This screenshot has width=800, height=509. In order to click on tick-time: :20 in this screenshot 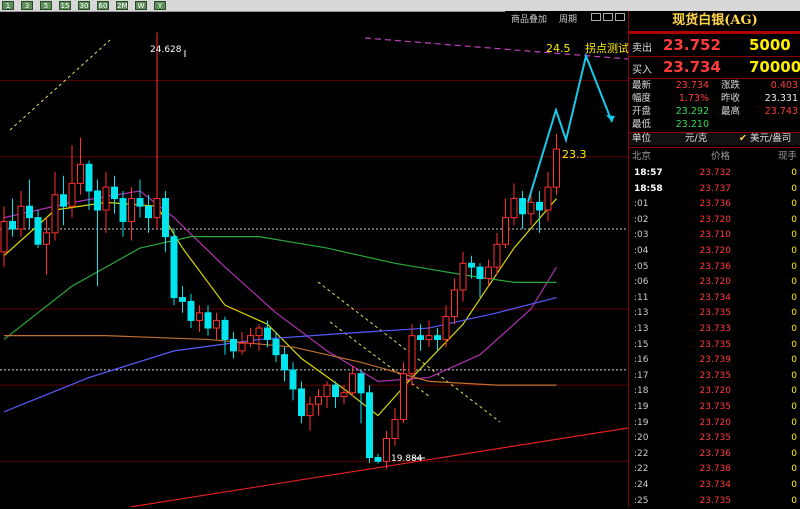, I will do `click(641, 438)`.